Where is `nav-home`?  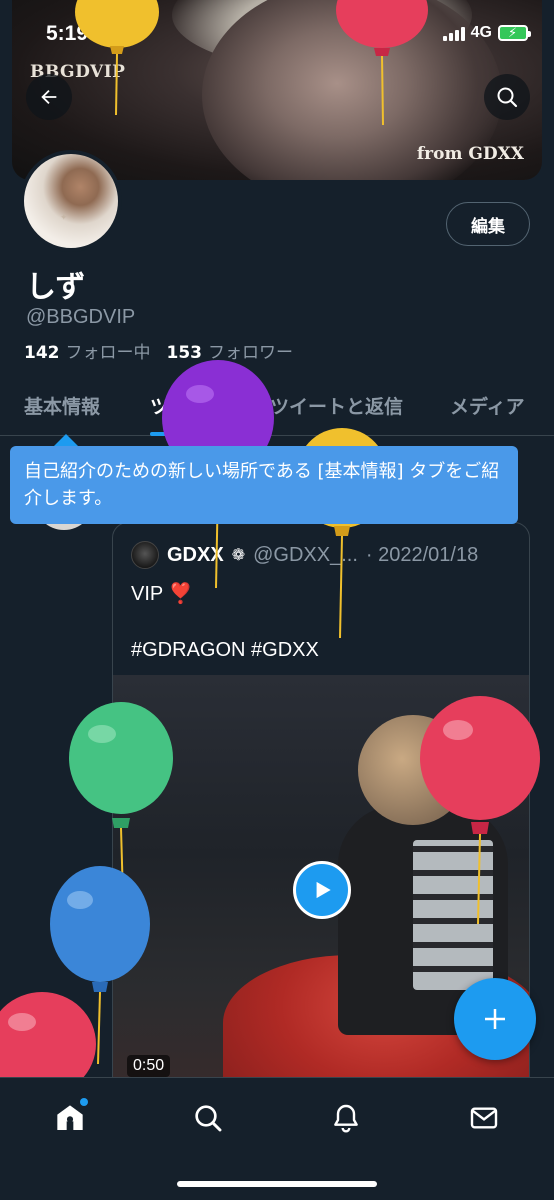
nav-home is located at coordinates (70, 1118).